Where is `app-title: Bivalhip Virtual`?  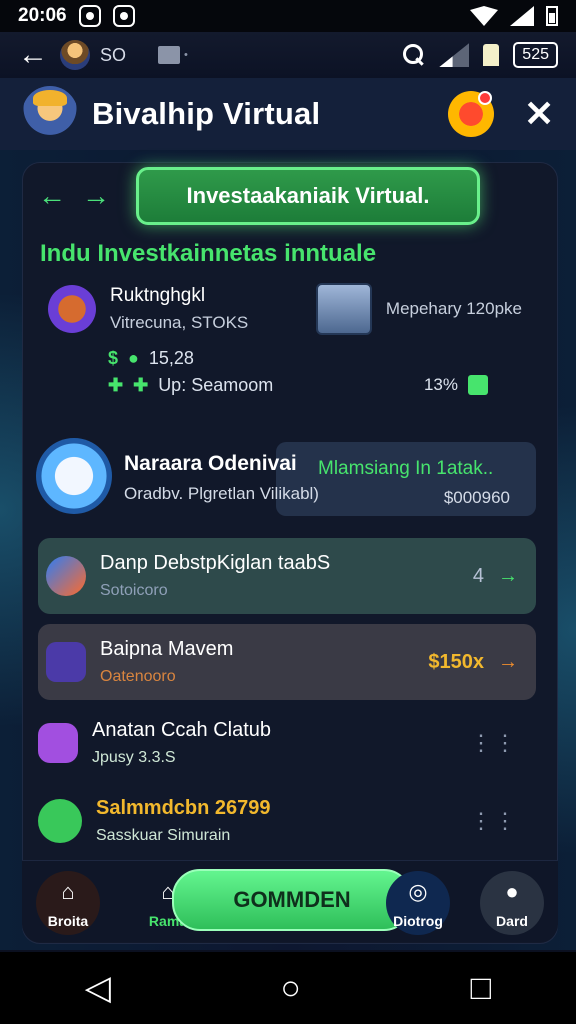
app-title: Bivalhip Virtual is located at coordinates (206, 113).